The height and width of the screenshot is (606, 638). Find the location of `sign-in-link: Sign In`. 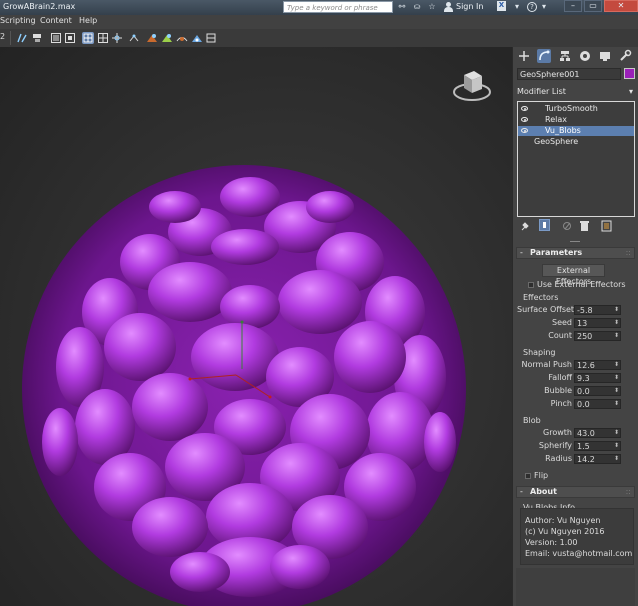

sign-in-link: Sign In is located at coordinates (469, 6).